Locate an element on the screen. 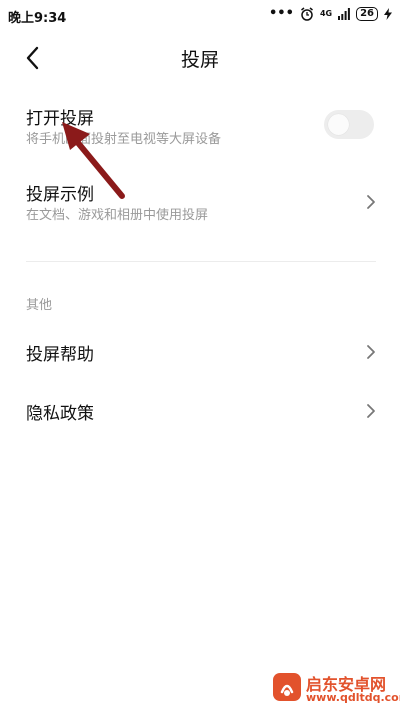 The image size is (400, 711). enable-cast-toggle is located at coordinates (349, 124).